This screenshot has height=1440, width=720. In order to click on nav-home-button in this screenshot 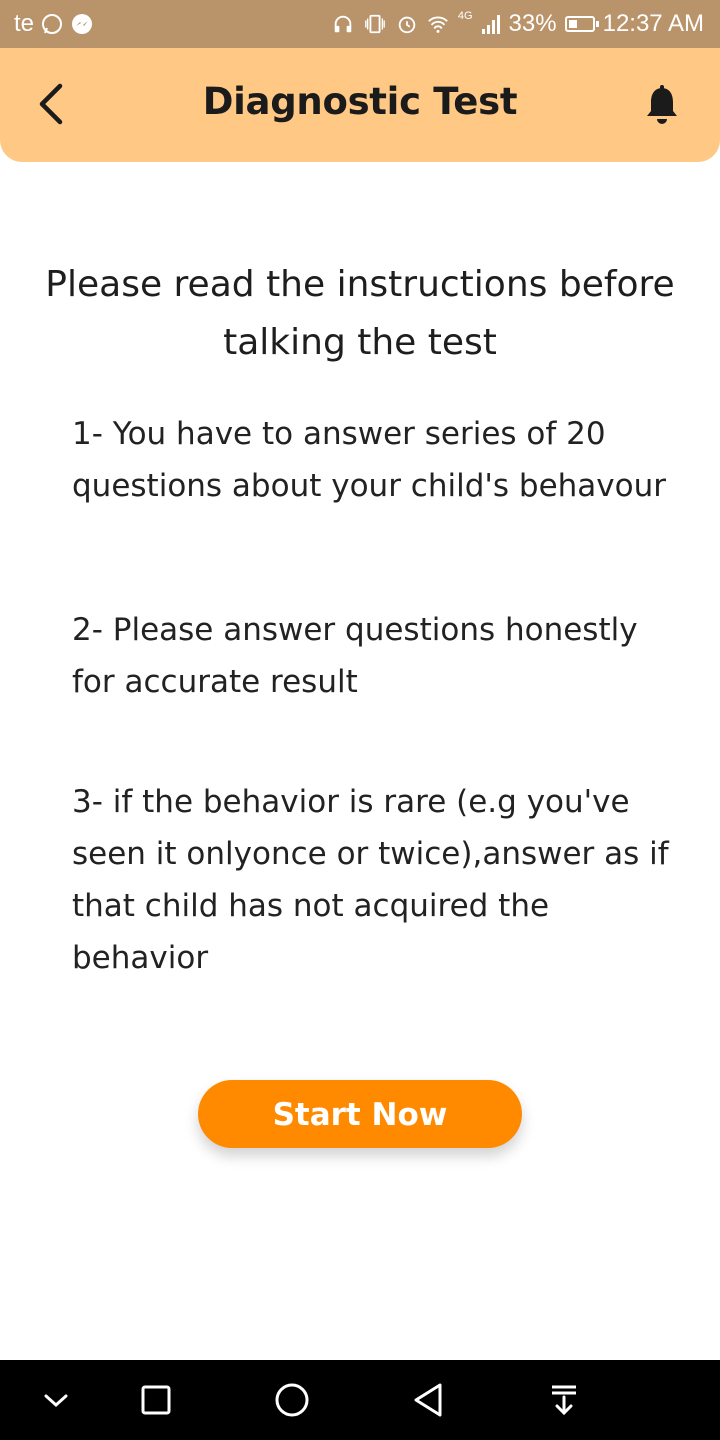, I will do `click(292, 1400)`.